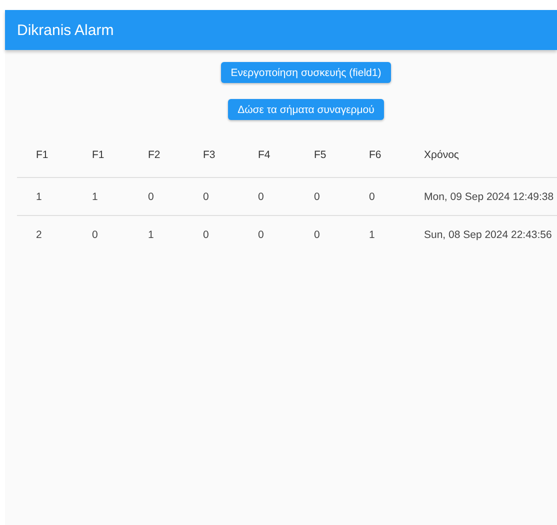  I want to click on column-header: F3, so click(209, 154).